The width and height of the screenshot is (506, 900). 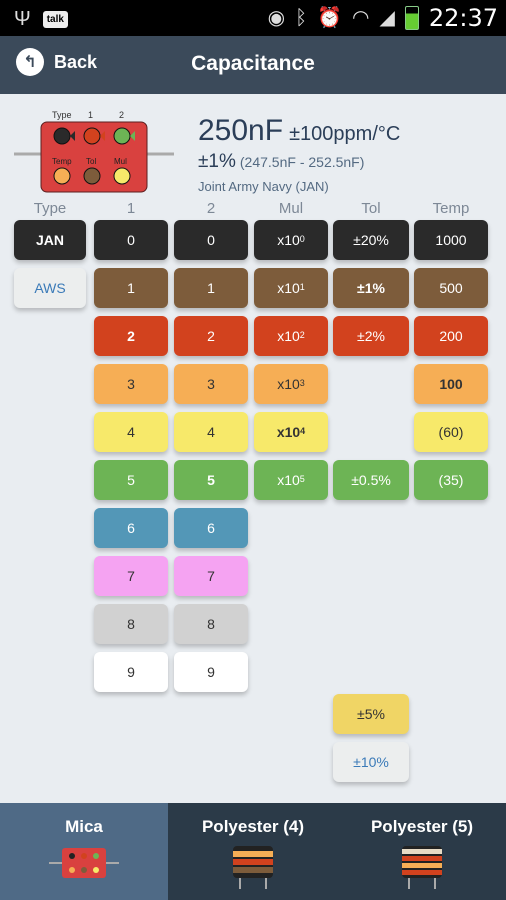 I want to click on chip-label: (35), so click(x=451, y=480).